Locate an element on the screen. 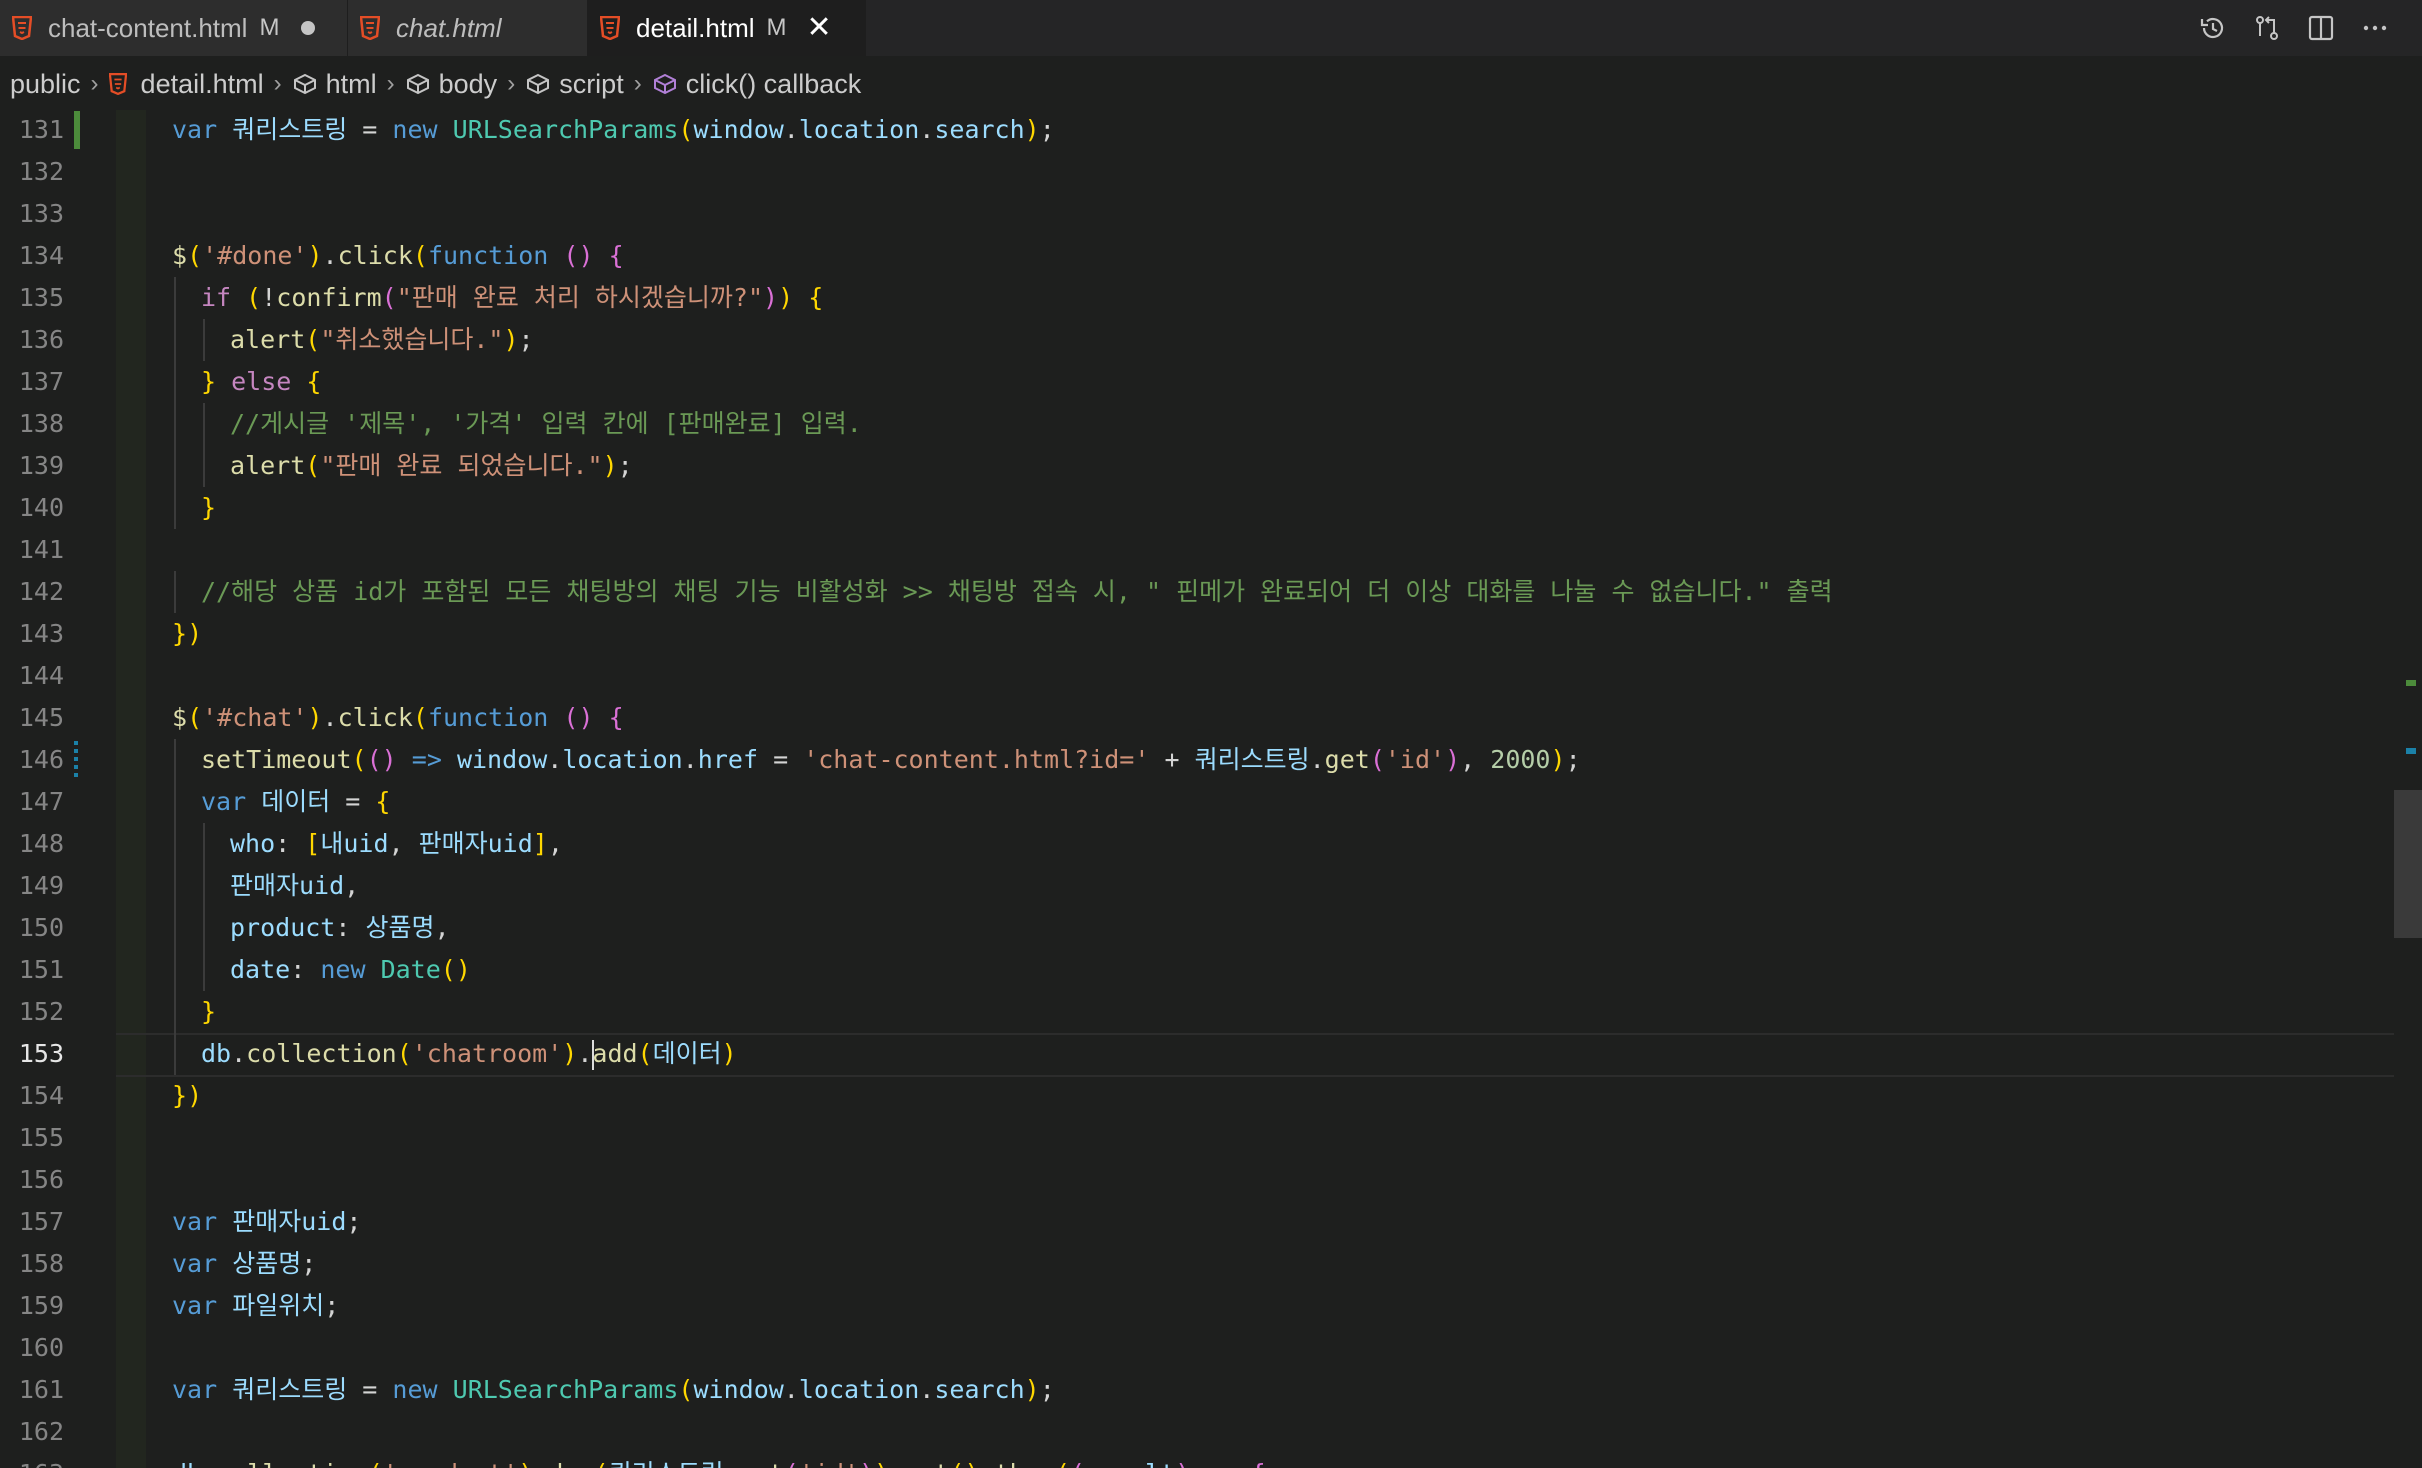  code-line: 160 is located at coordinates (1200, 1348).